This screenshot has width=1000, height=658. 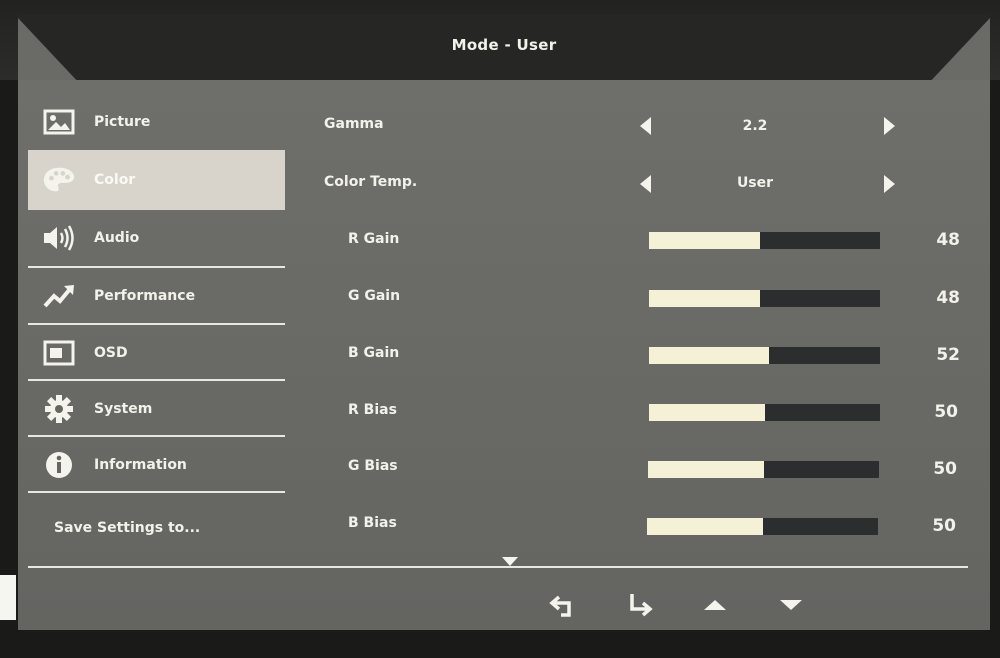 What do you see at coordinates (889, 126) in the screenshot?
I see `gamma-next-arrow-icon` at bounding box center [889, 126].